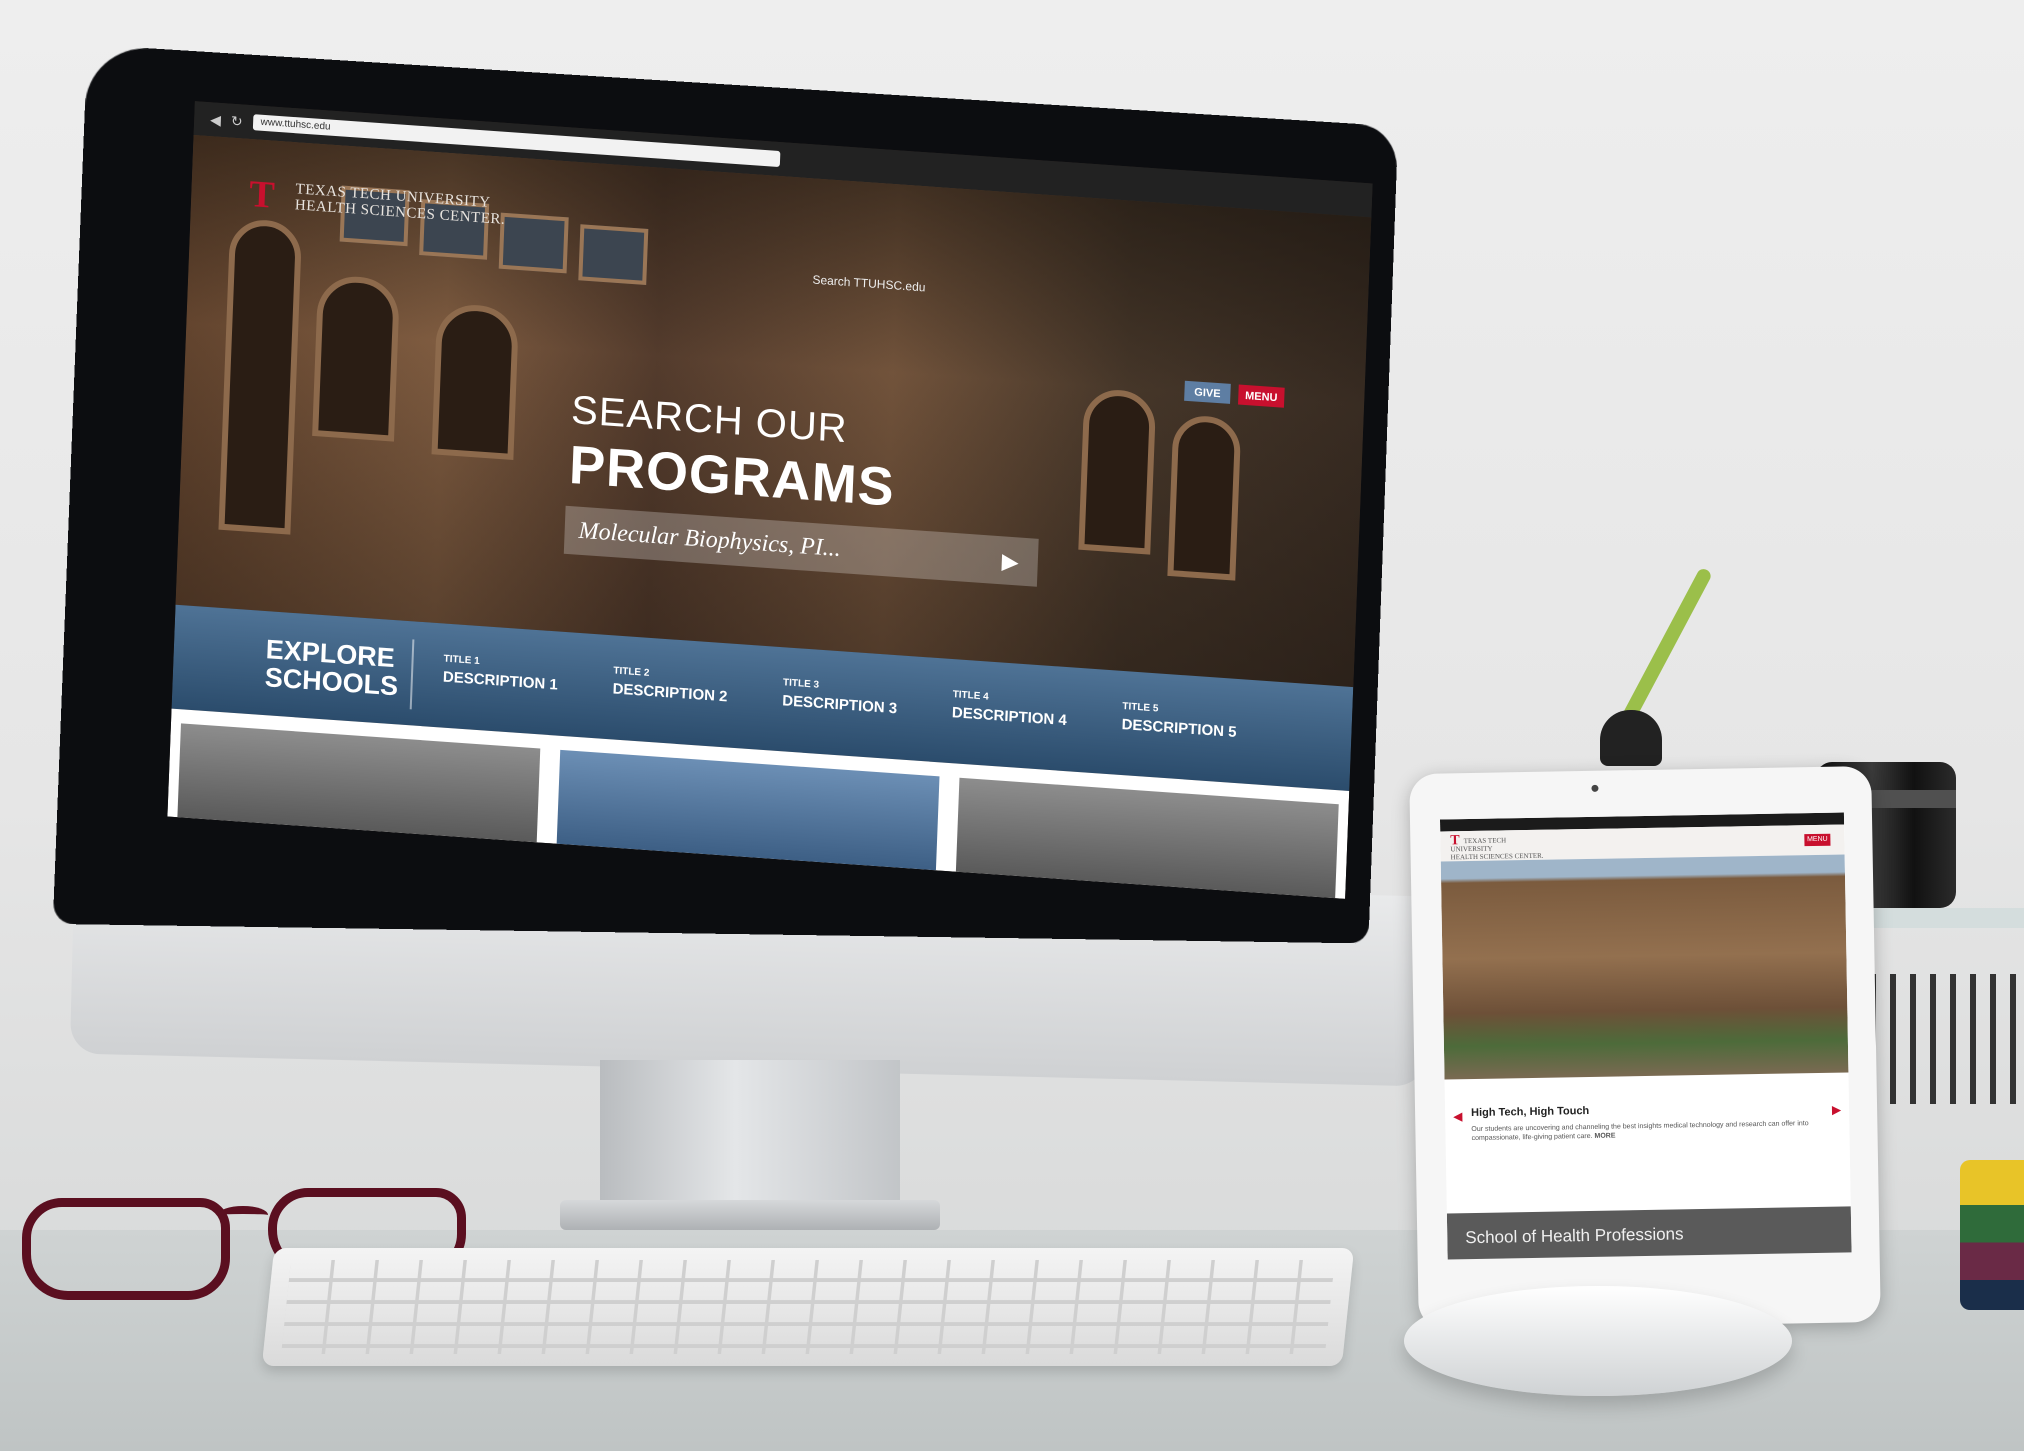 Image resolution: width=2024 pixels, height=1451 pixels. What do you see at coordinates (237, 121) in the screenshot?
I see `reload-icon: ↻` at bounding box center [237, 121].